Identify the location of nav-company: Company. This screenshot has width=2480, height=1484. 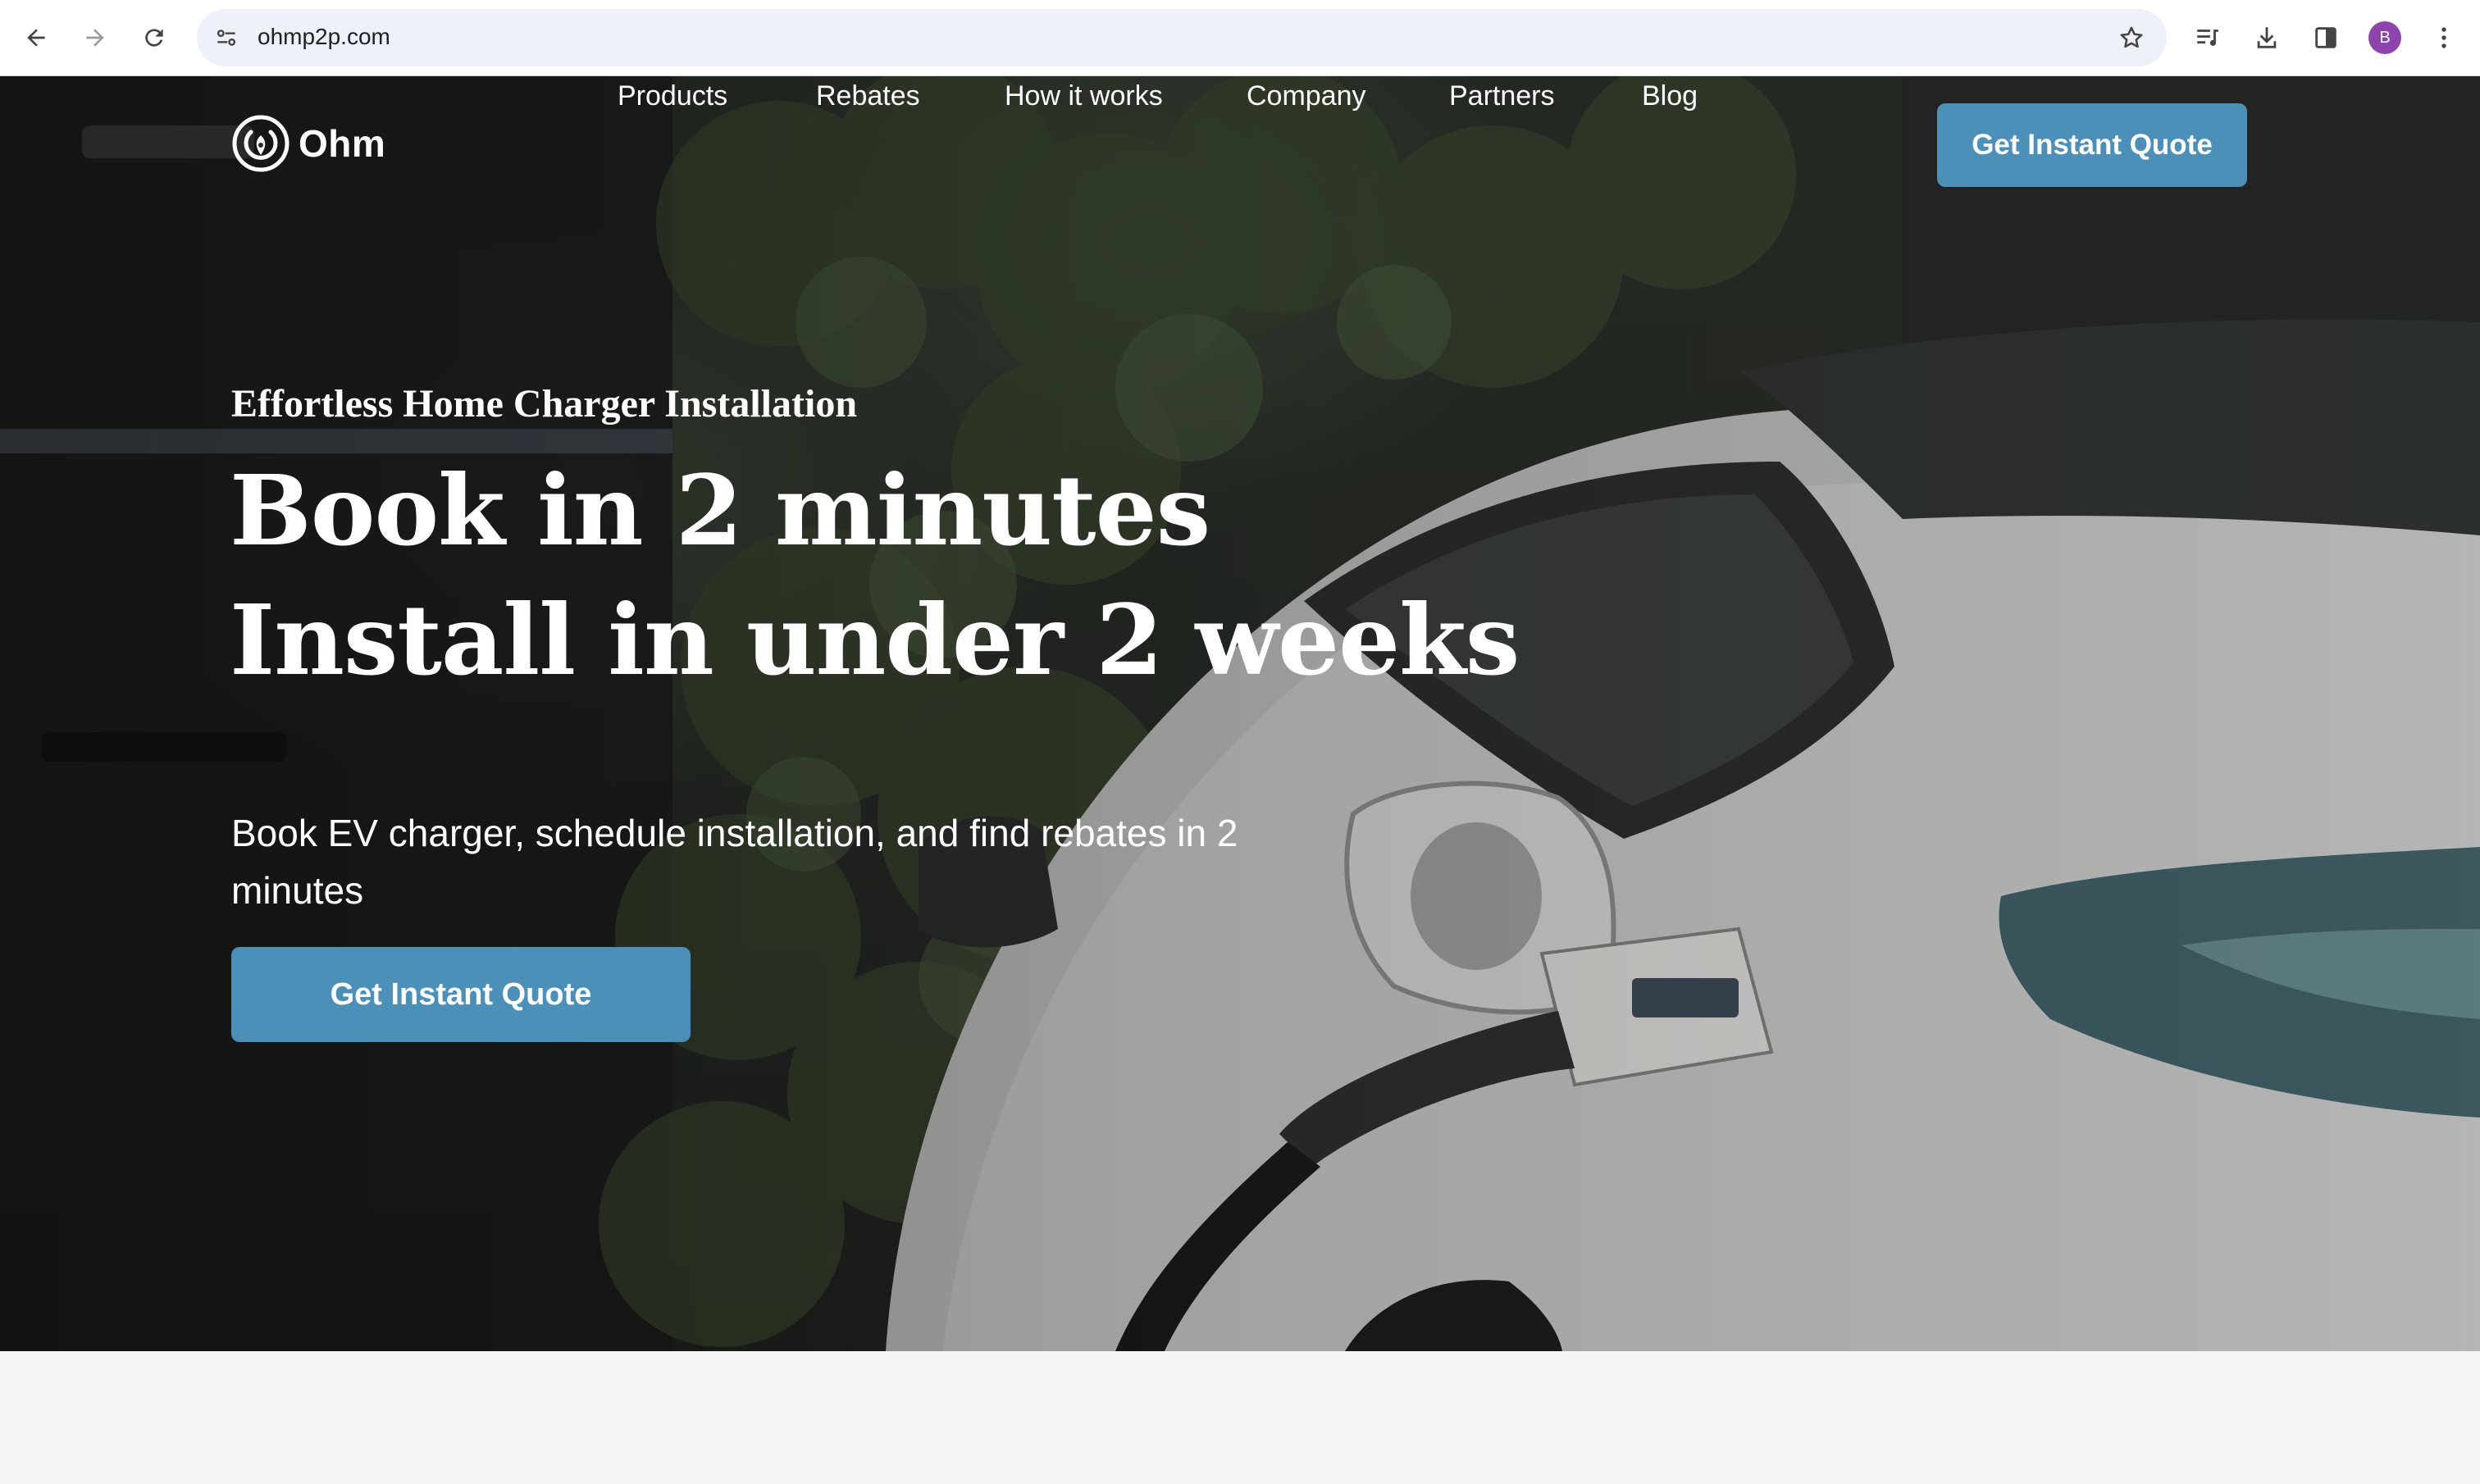
(1306, 96).